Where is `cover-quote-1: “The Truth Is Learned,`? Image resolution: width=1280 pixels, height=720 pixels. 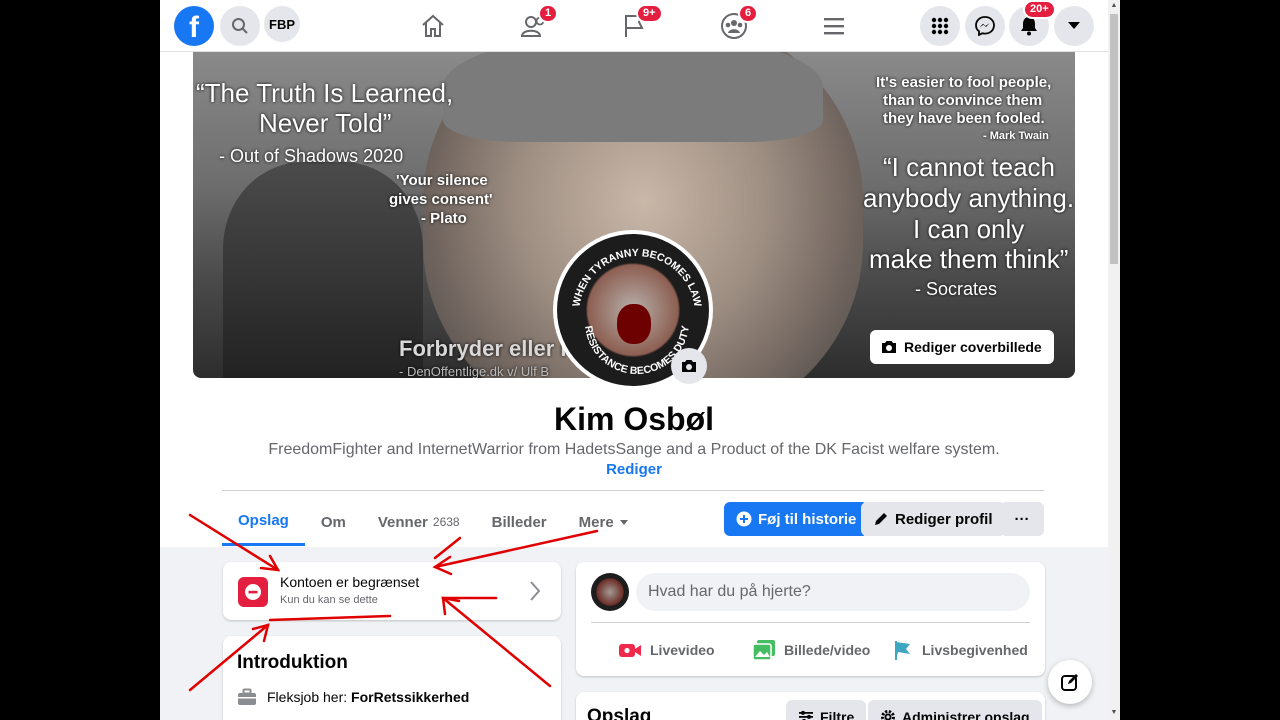 cover-quote-1: “The Truth Is Learned, is located at coordinates (325, 93).